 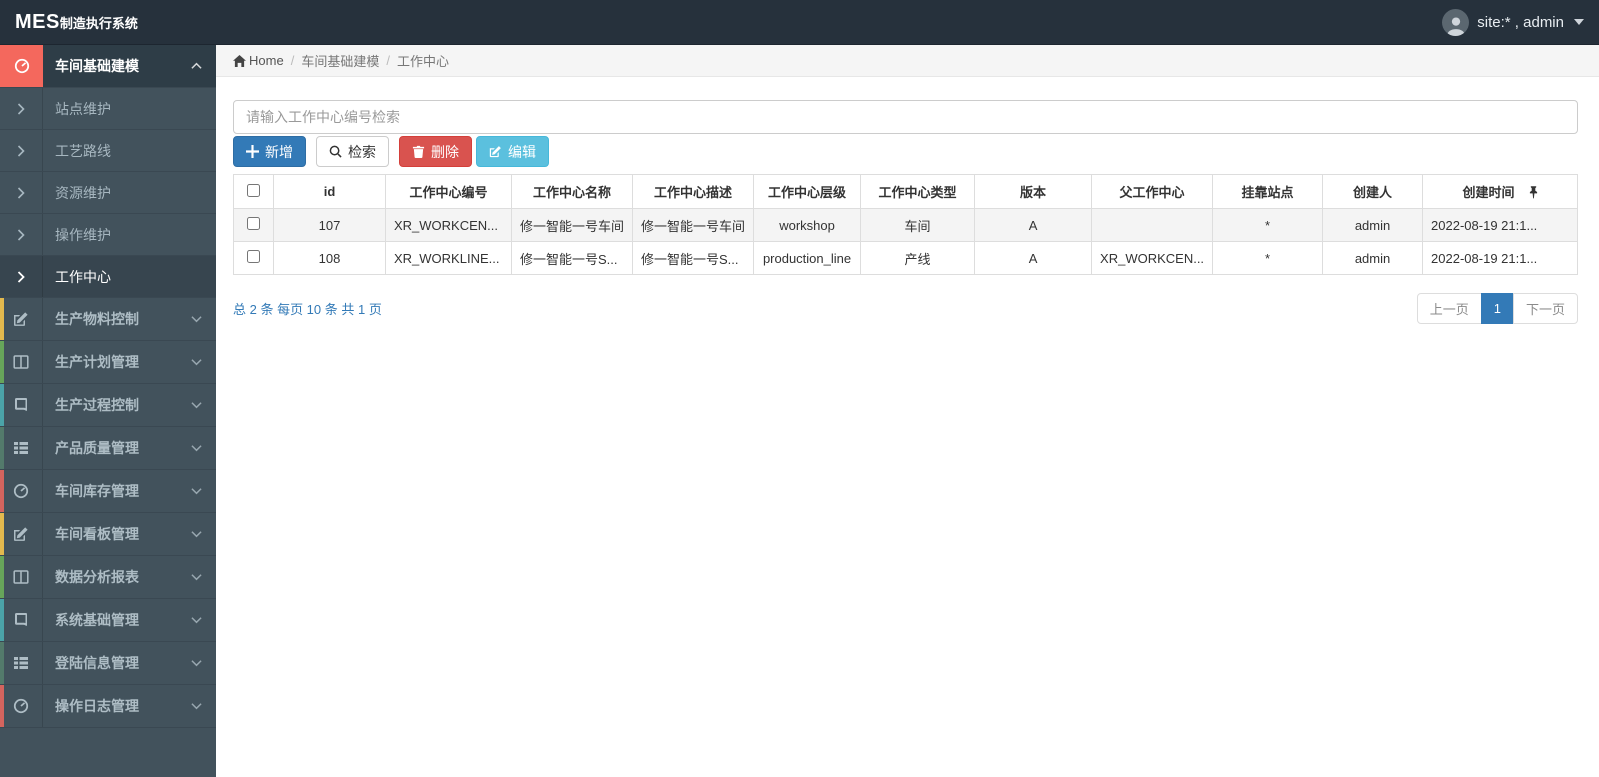 What do you see at coordinates (807, 258) in the screenshot?
I see `cell-level: production_line` at bounding box center [807, 258].